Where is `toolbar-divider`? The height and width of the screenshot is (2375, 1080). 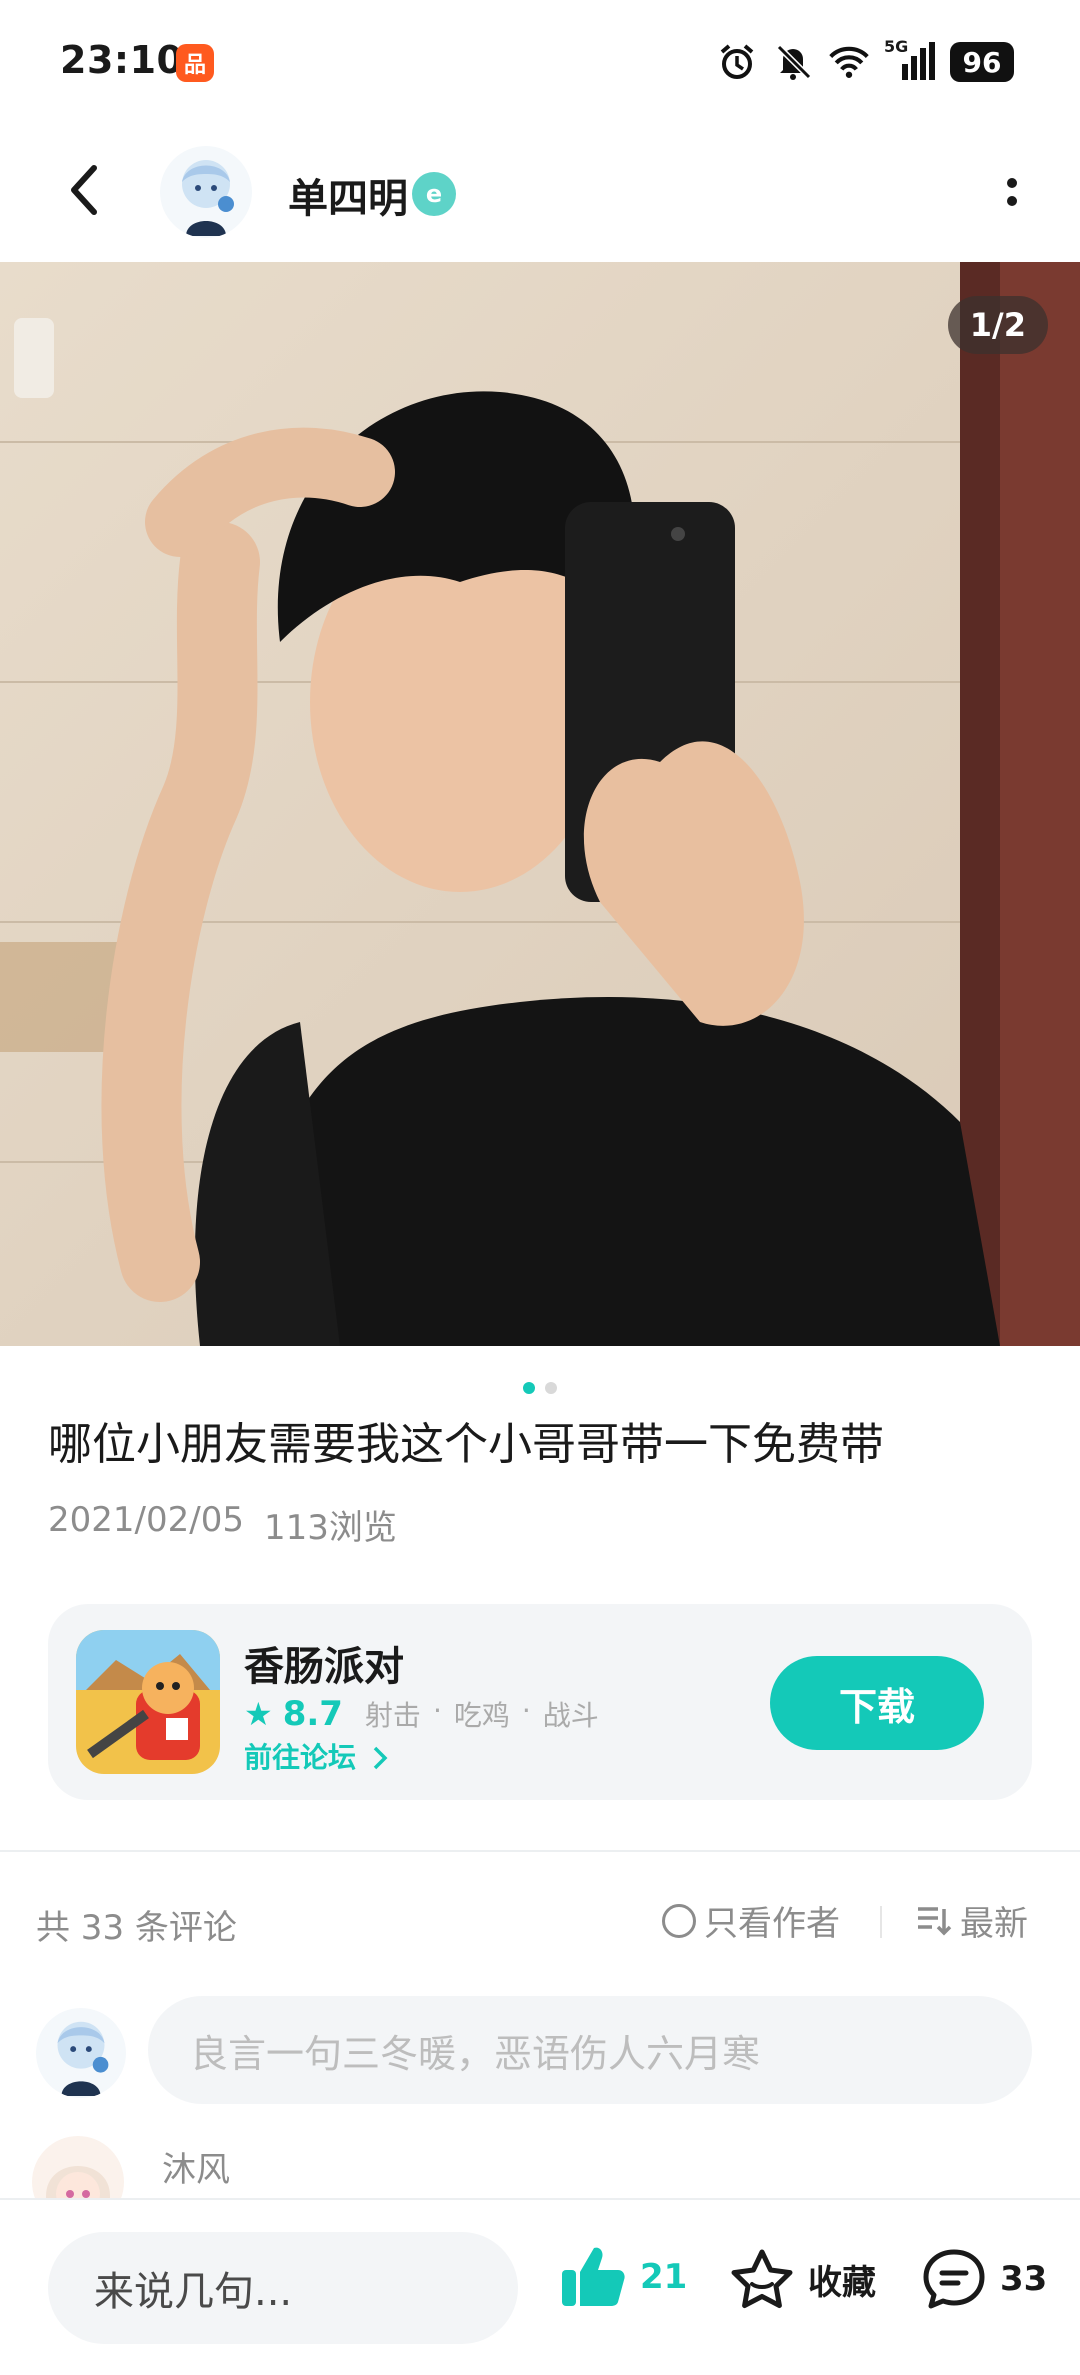 toolbar-divider is located at coordinates (881, 1922).